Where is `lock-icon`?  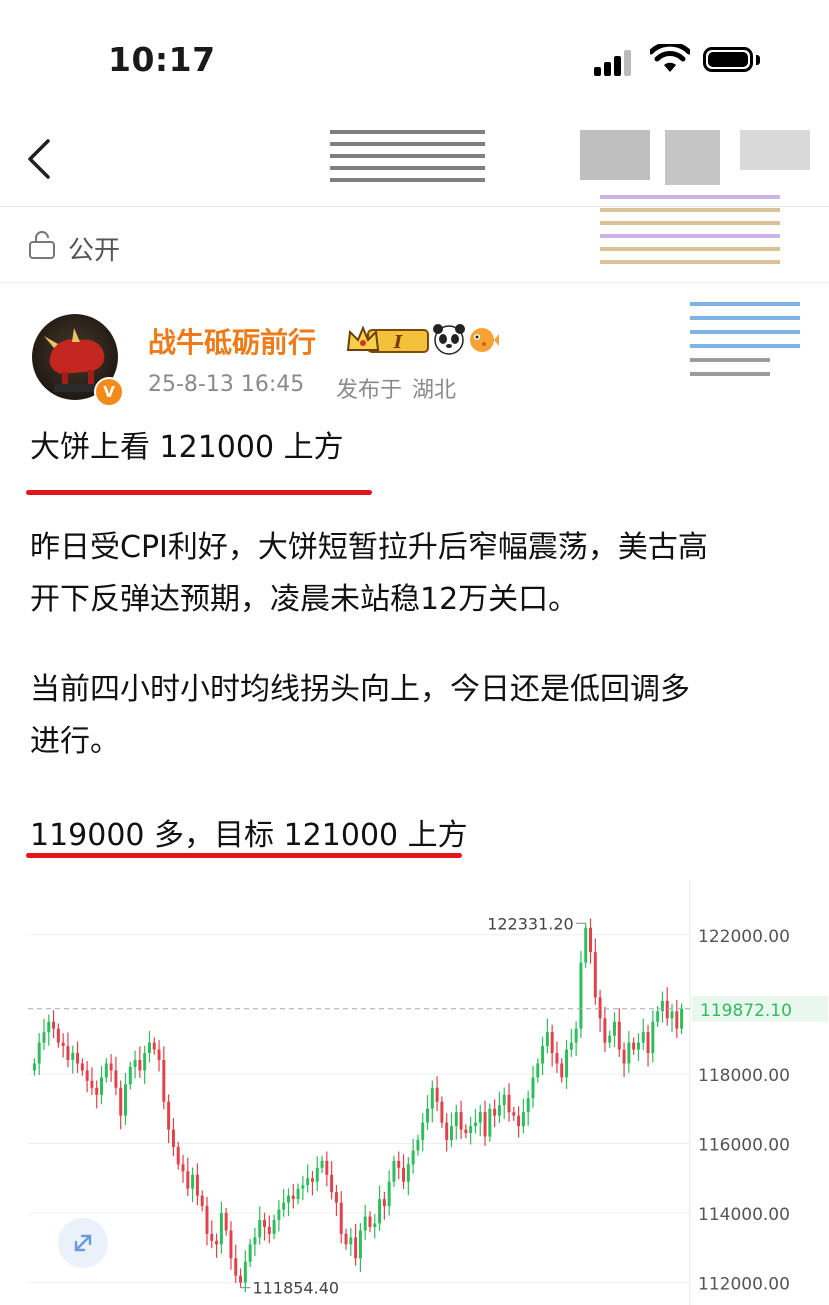 lock-icon is located at coordinates (42, 245).